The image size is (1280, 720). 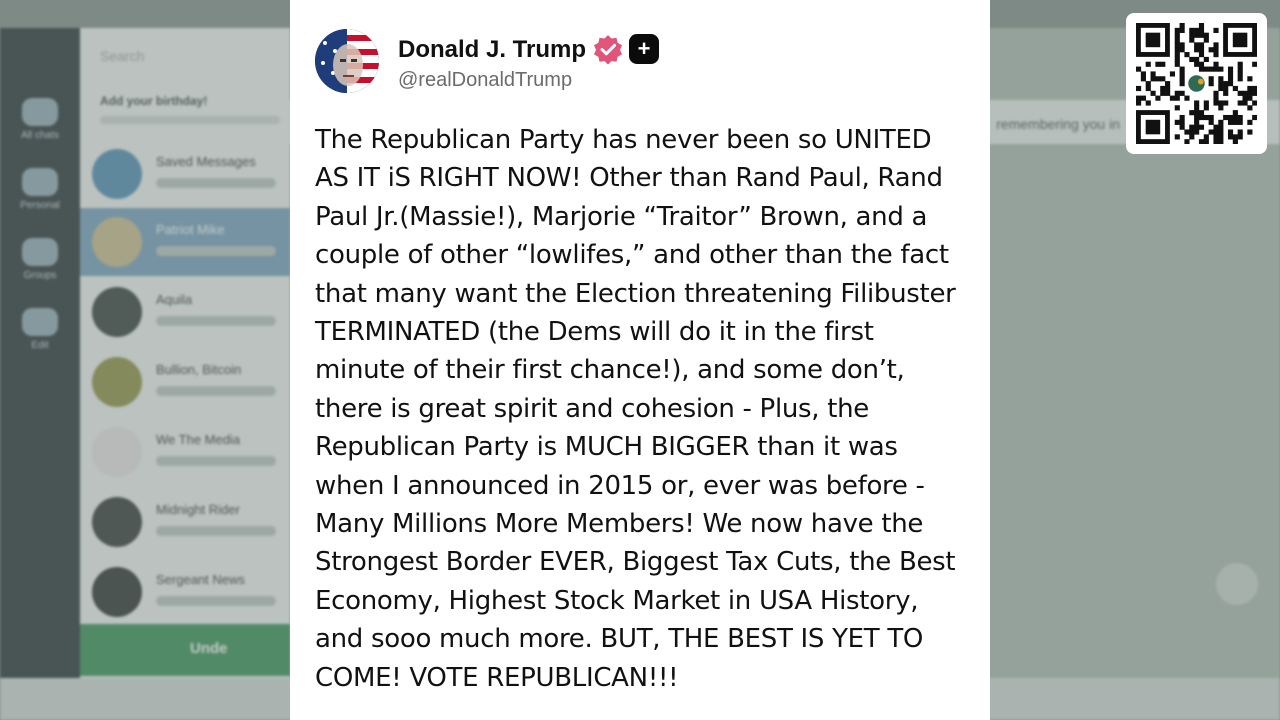 I want to click on verified-badge-icon, so click(x=608, y=49).